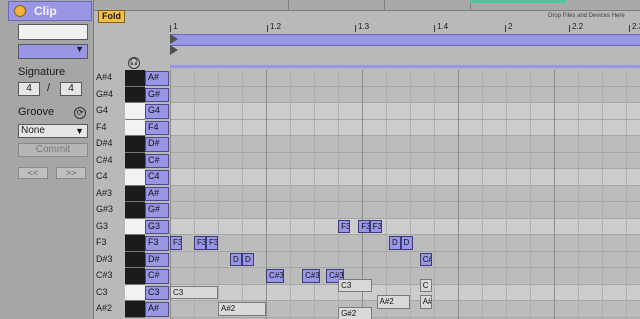 This screenshot has width=640, height=319. I want to click on nudge-back-button: <<, so click(33, 173).